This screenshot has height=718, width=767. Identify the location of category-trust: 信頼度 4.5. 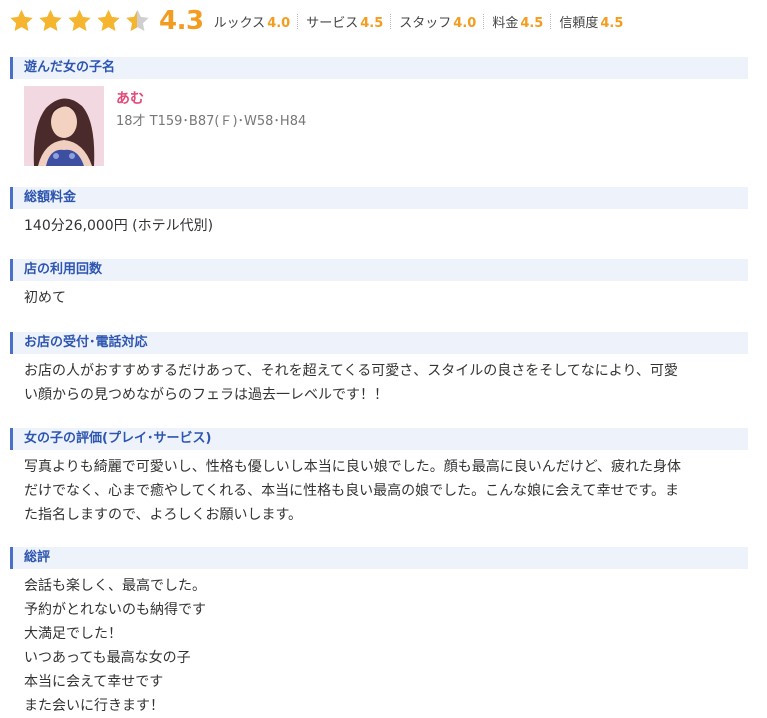
(591, 21).